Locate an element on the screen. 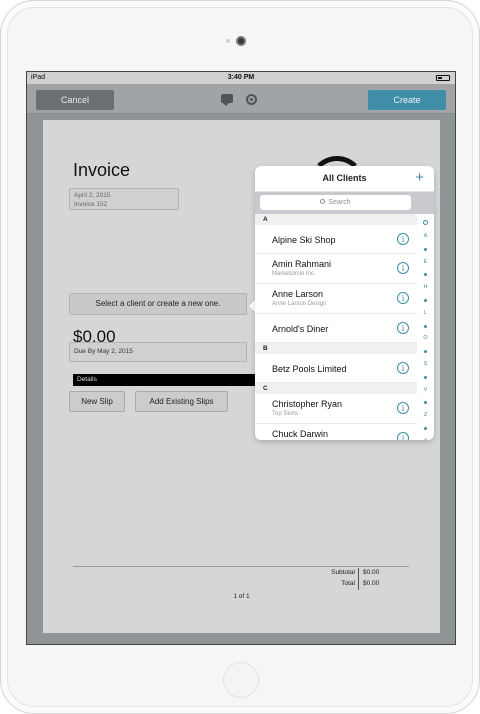  popover-header: All Clients + is located at coordinates (344, 179).